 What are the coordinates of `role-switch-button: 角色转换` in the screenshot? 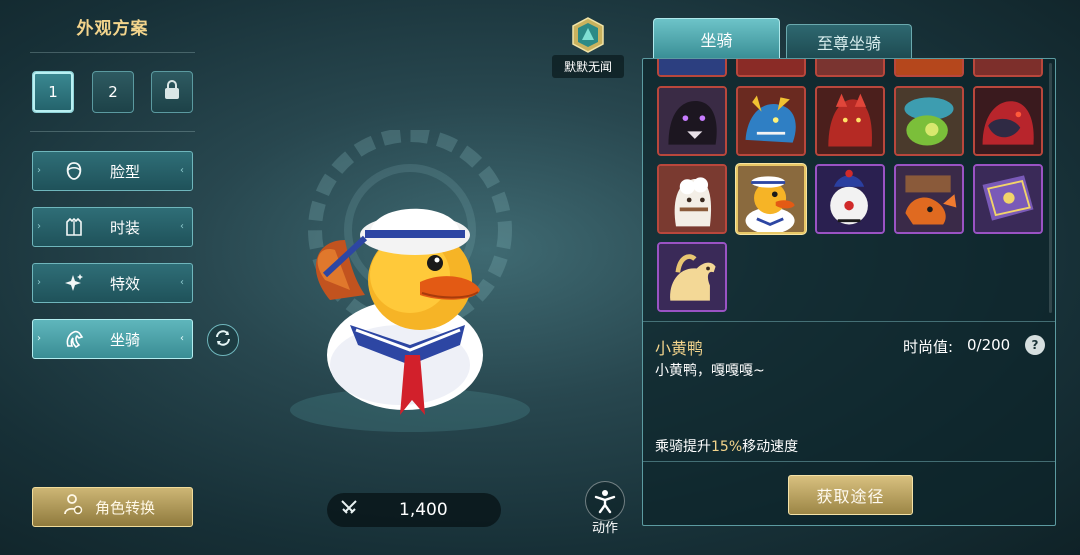 It's located at (112, 507).